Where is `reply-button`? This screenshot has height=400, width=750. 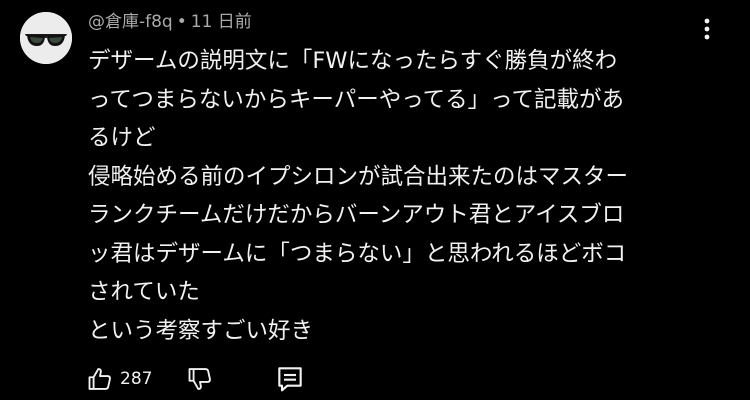 reply-button is located at coordinates (290, 379).